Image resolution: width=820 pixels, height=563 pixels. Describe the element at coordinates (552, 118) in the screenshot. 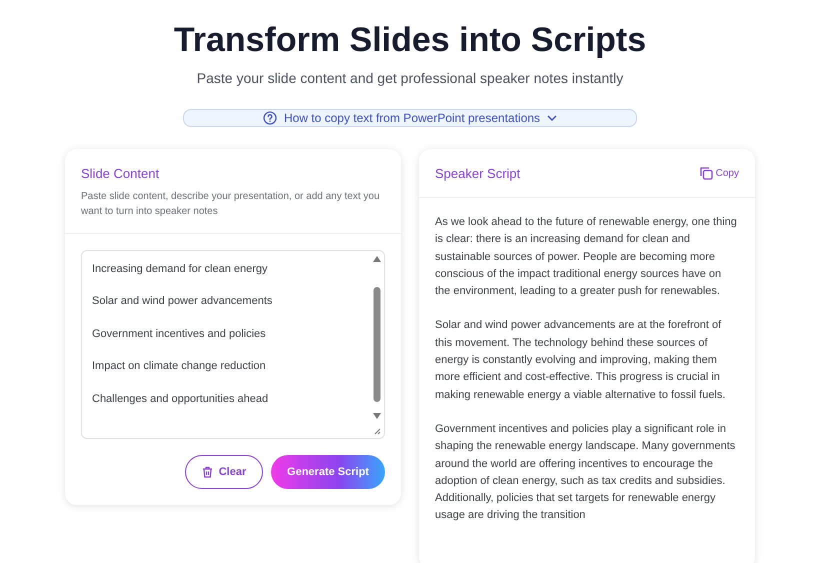

I see `chevron-icon` at that location.